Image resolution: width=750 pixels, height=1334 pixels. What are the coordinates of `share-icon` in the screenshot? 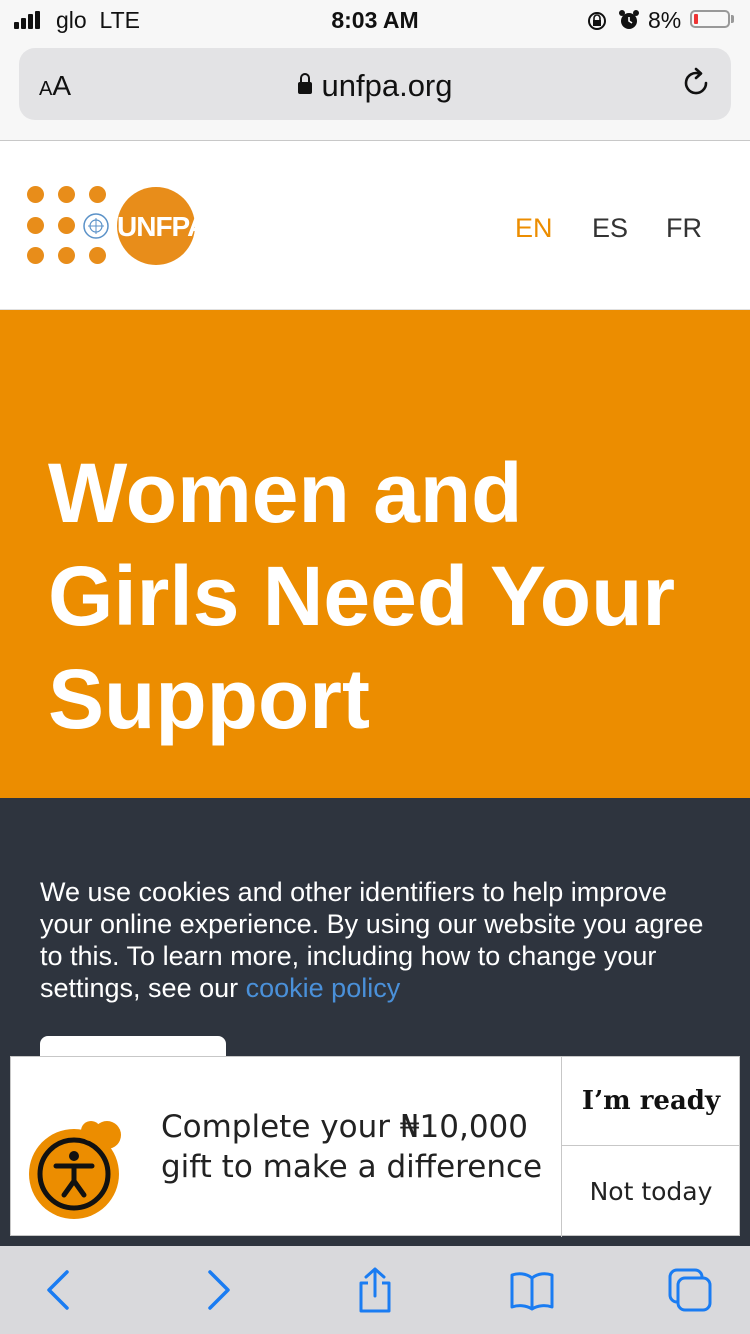 It's located at (375, 1290).